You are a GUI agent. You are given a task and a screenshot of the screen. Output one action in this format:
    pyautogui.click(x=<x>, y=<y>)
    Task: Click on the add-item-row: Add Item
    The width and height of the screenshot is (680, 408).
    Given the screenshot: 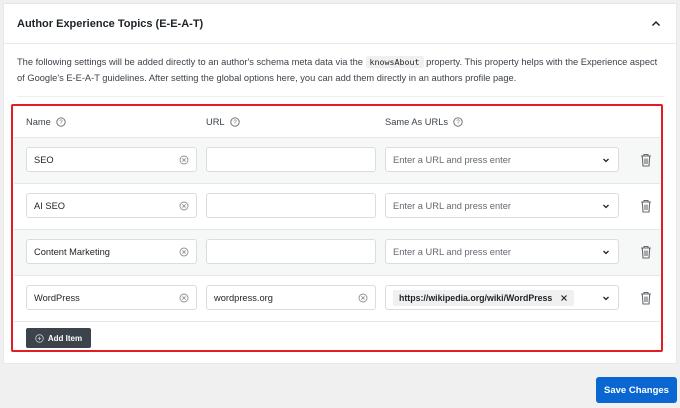 What is the action you would take?
    pyautogui.click(x=337, y=339)
    